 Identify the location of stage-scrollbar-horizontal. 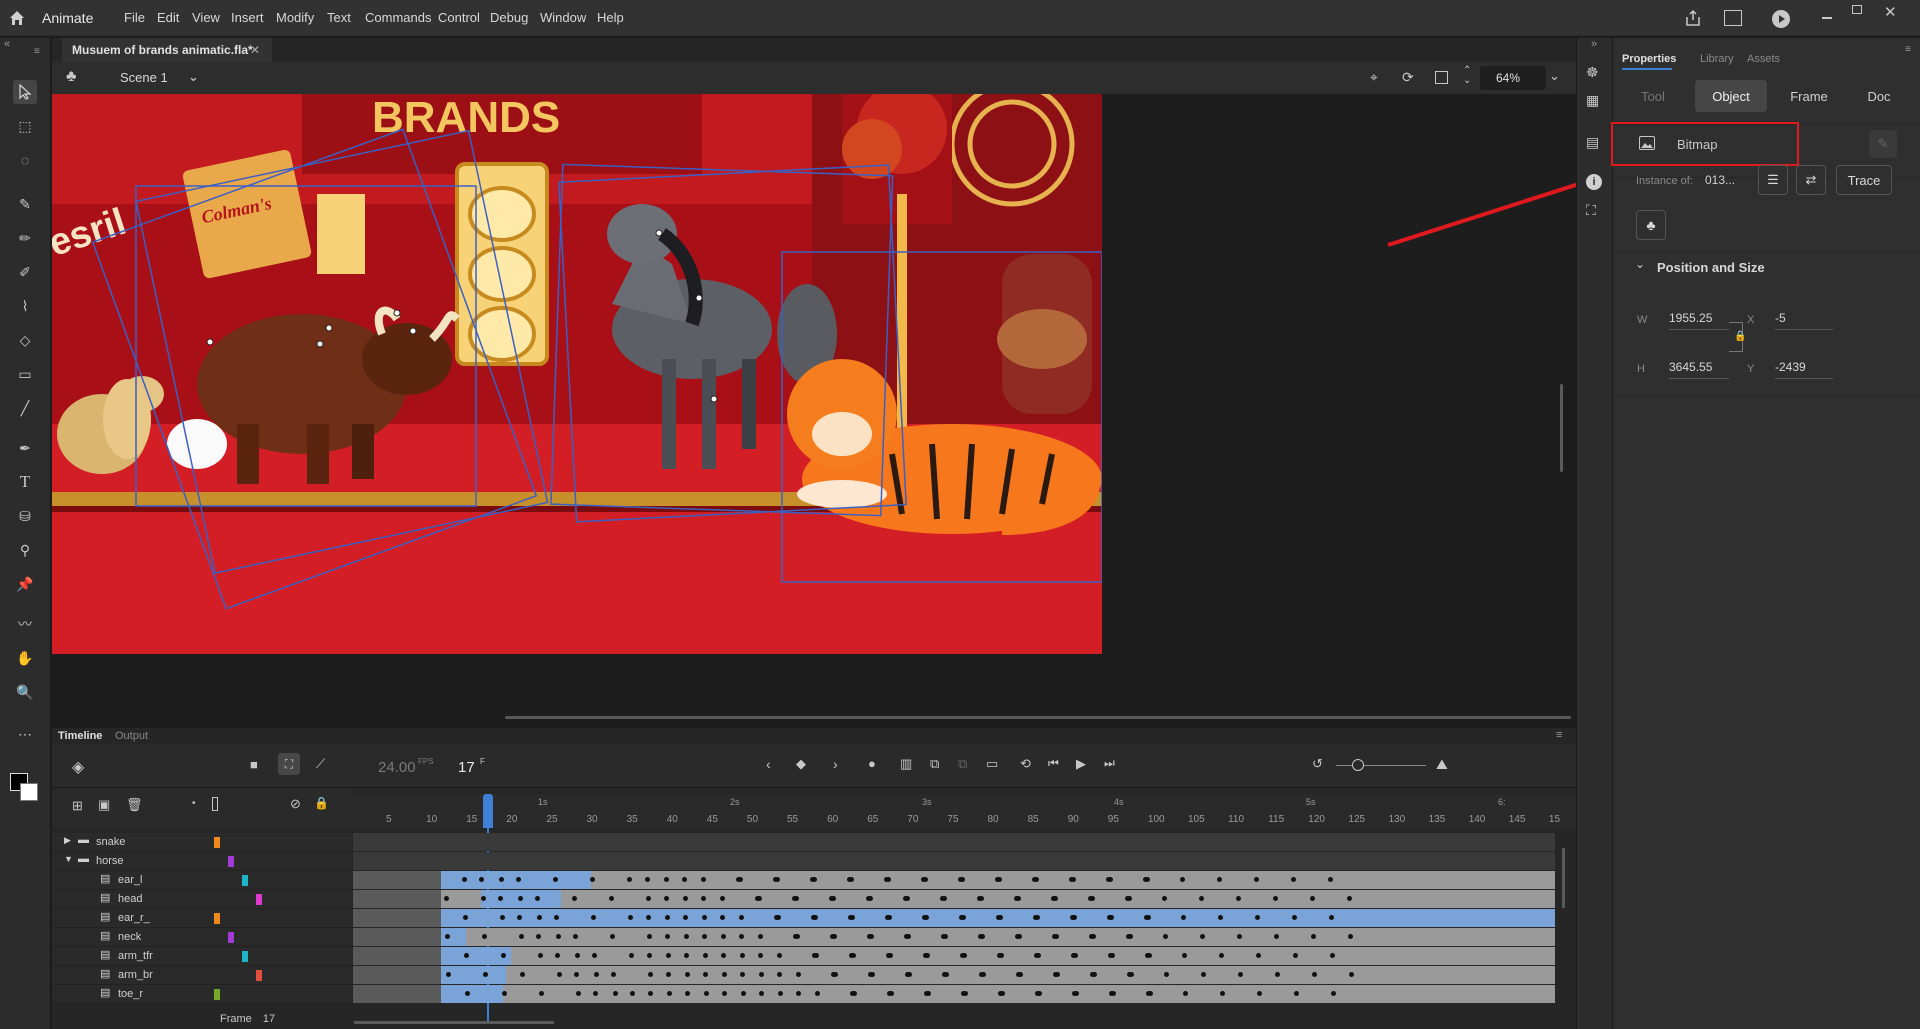
(1038, 717).